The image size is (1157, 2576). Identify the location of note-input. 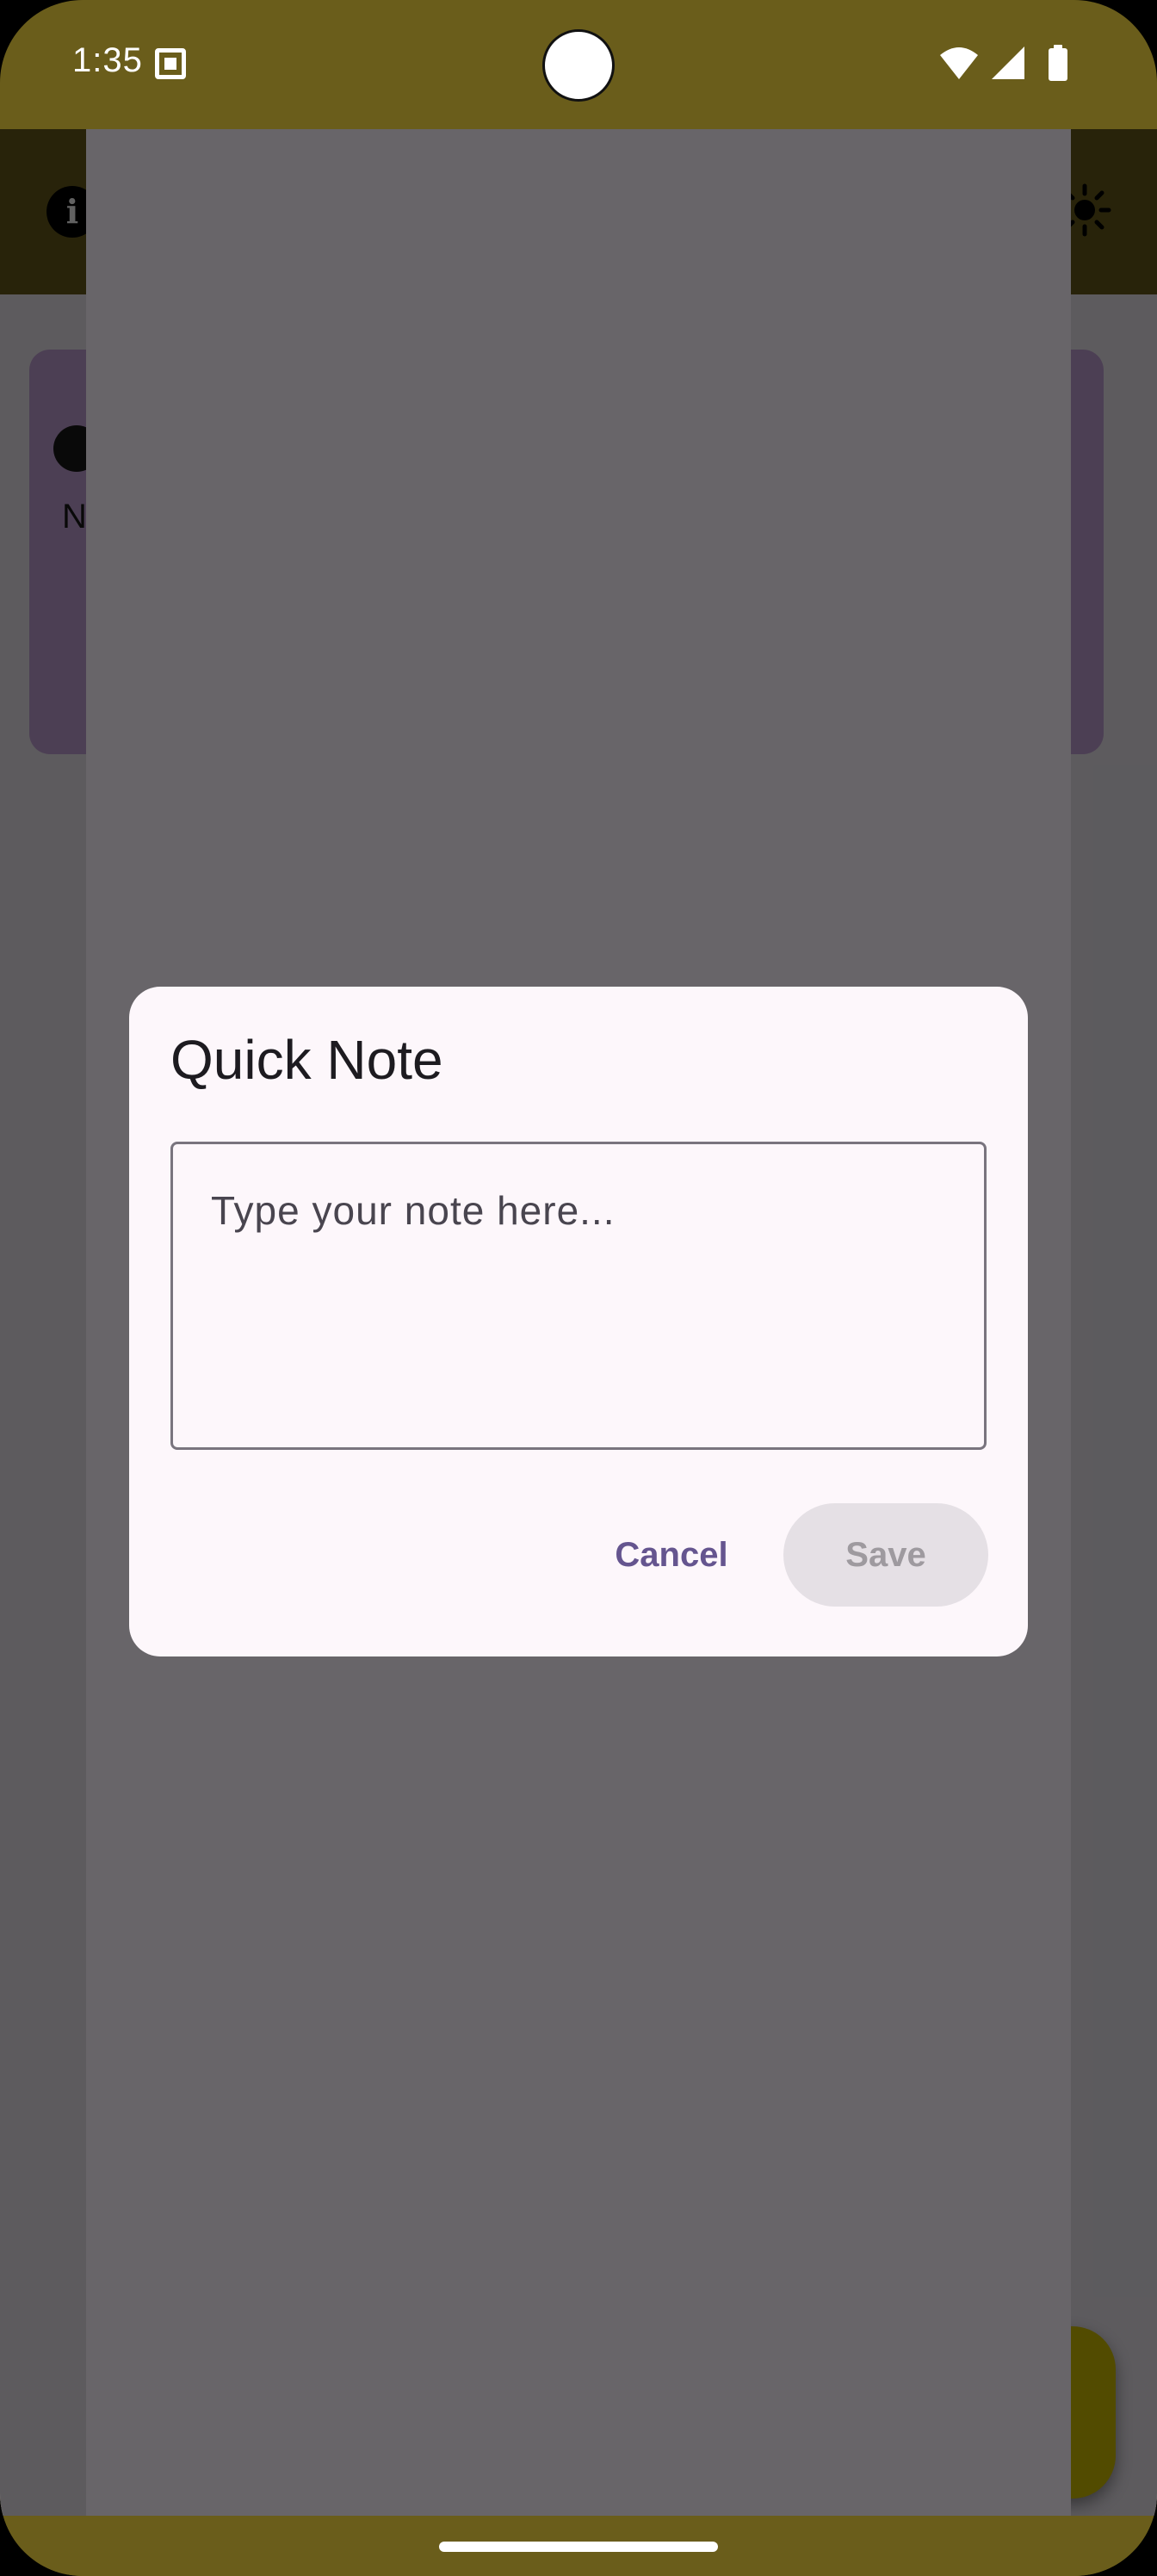
(579, 1296).